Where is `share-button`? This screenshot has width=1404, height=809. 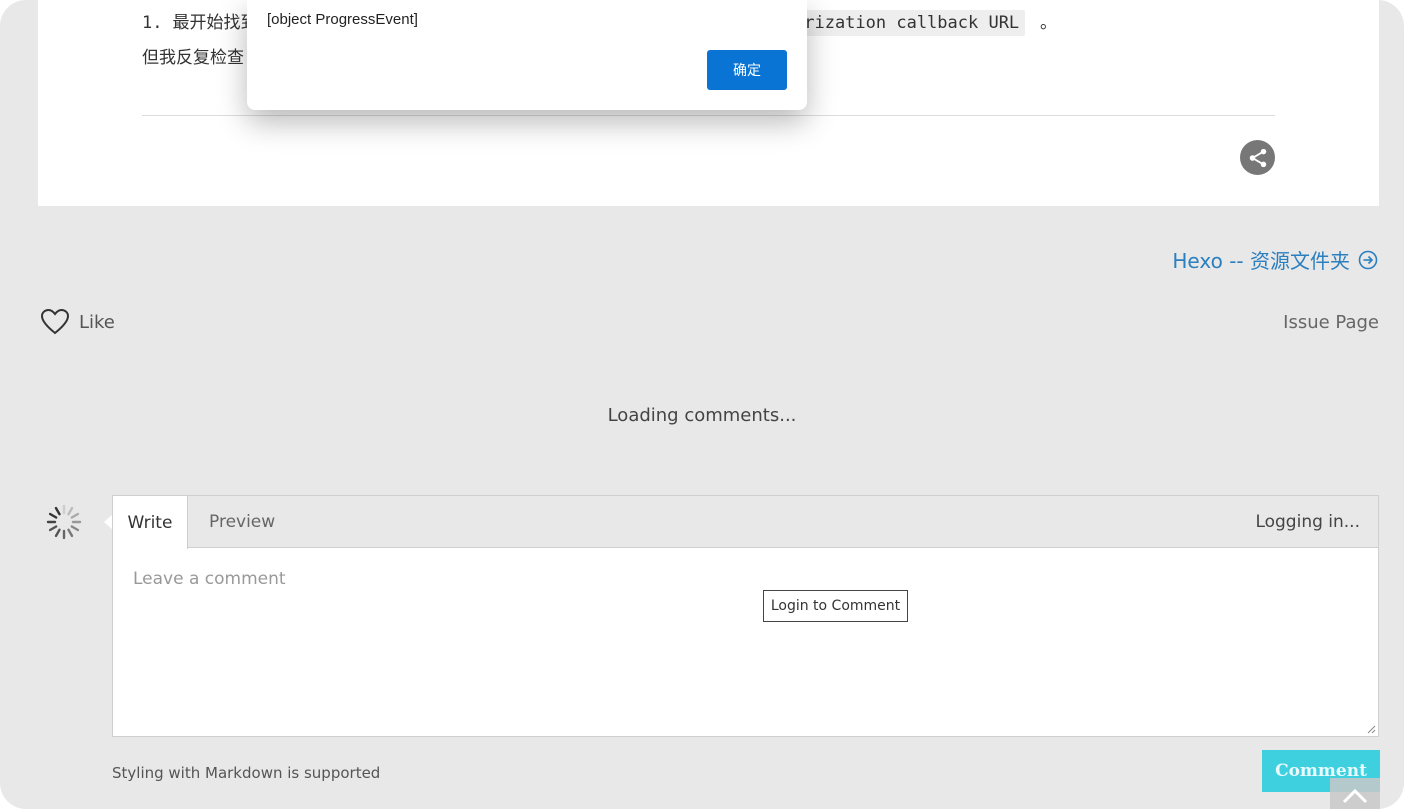
share-button is located at coordinates (1257, 157).